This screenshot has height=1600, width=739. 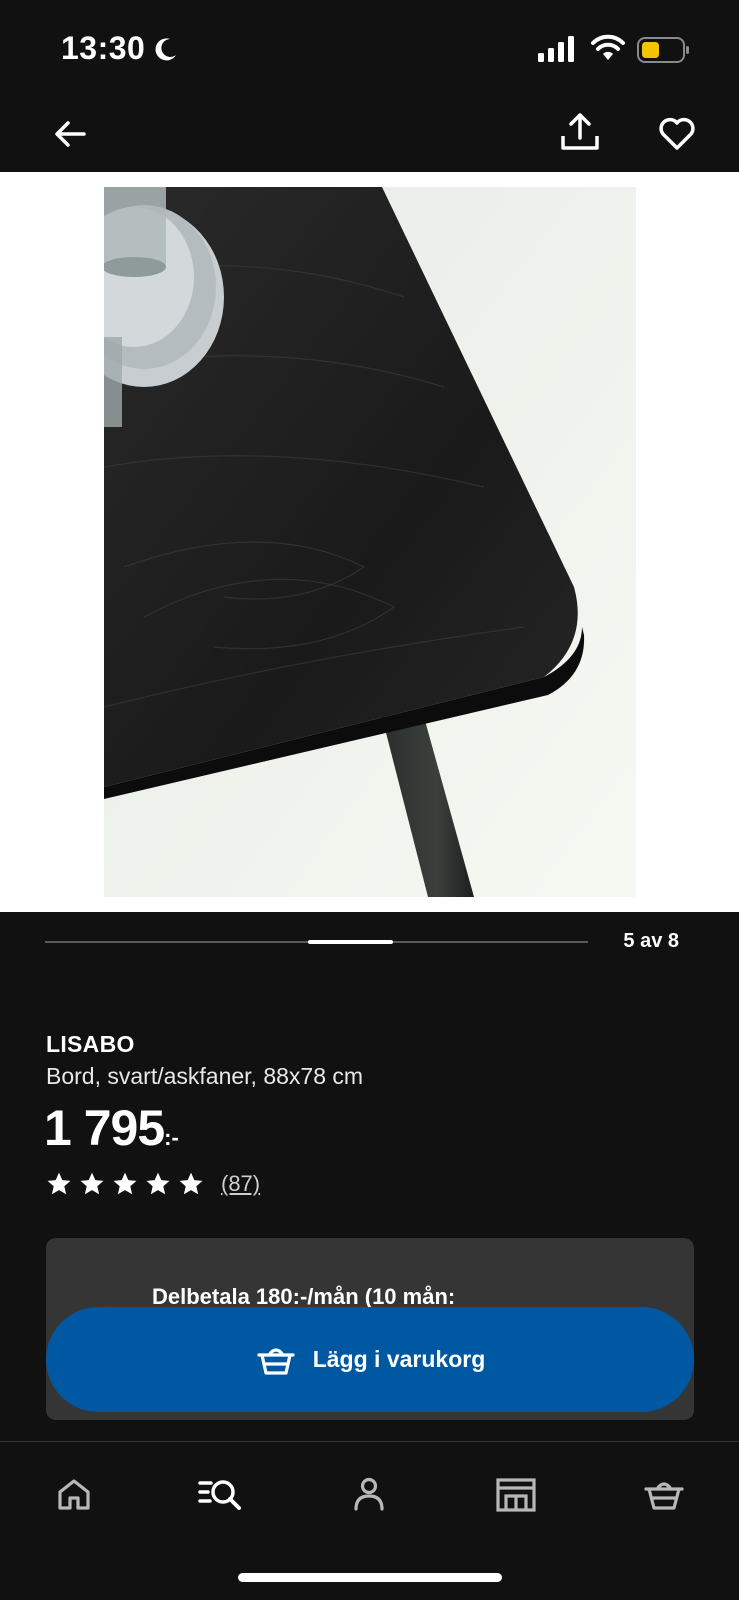 I want to click on basket-icon, so click(x=664, y=1496).